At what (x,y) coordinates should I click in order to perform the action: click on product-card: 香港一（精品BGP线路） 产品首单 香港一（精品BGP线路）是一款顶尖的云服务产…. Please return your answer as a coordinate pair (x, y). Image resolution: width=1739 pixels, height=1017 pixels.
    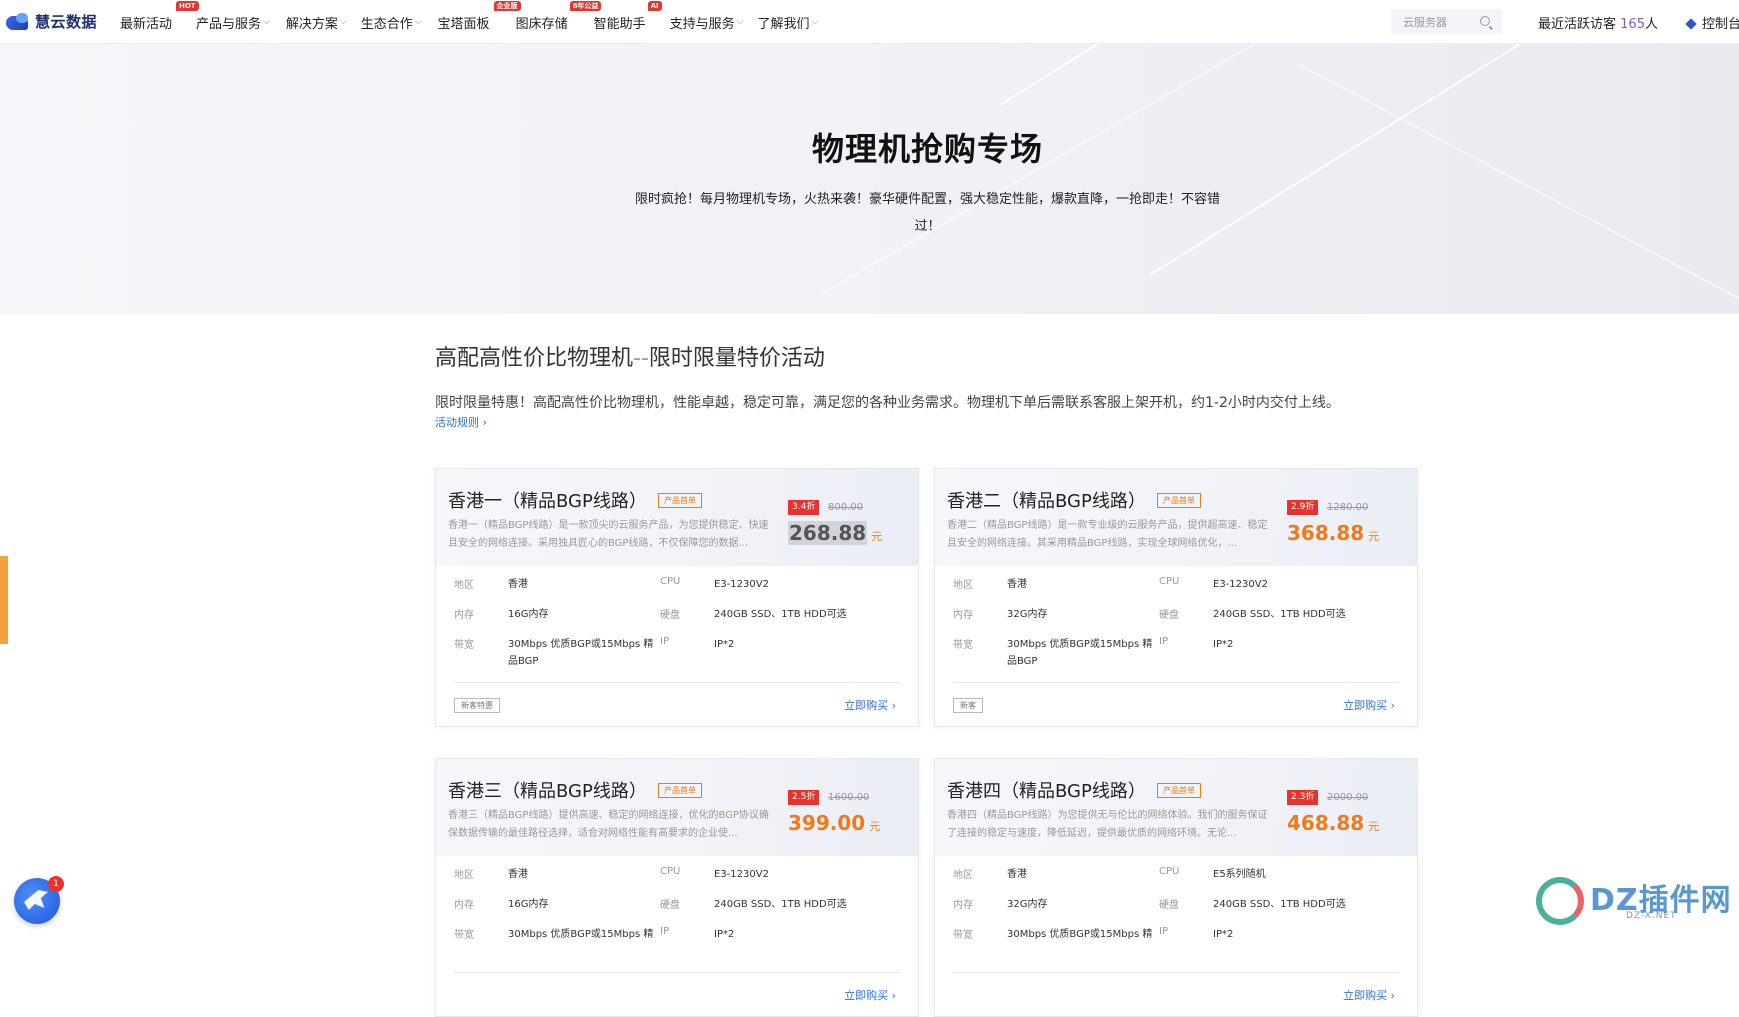
    Looking at the image, I should click on (677, 597).